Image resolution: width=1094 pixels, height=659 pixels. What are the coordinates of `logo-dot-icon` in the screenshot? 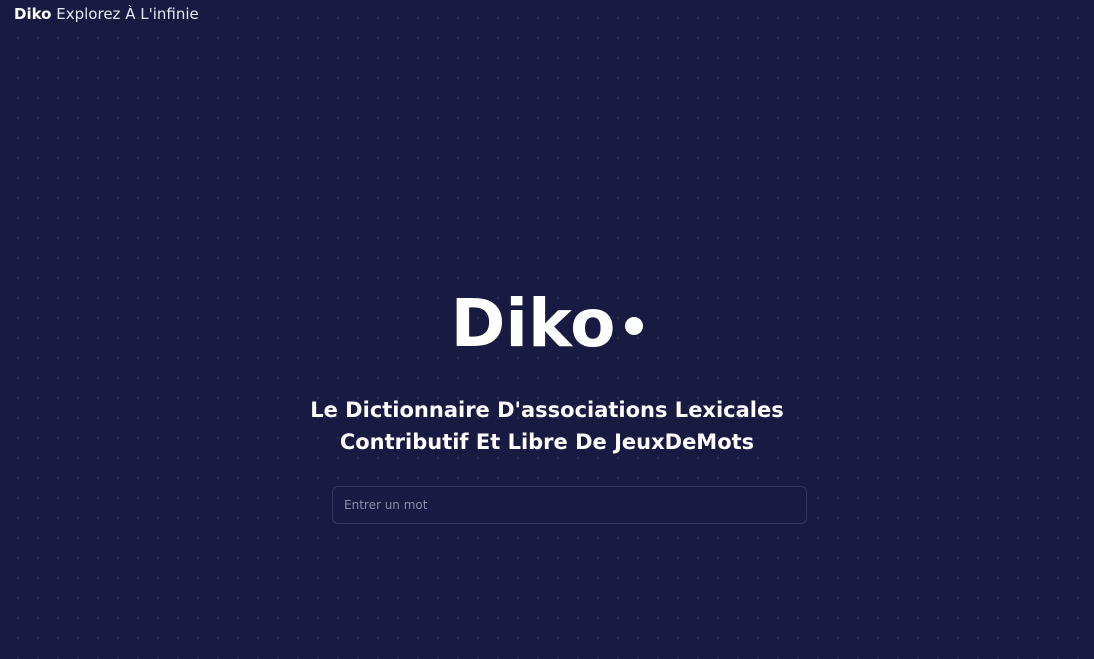 It's located at (634, 326).